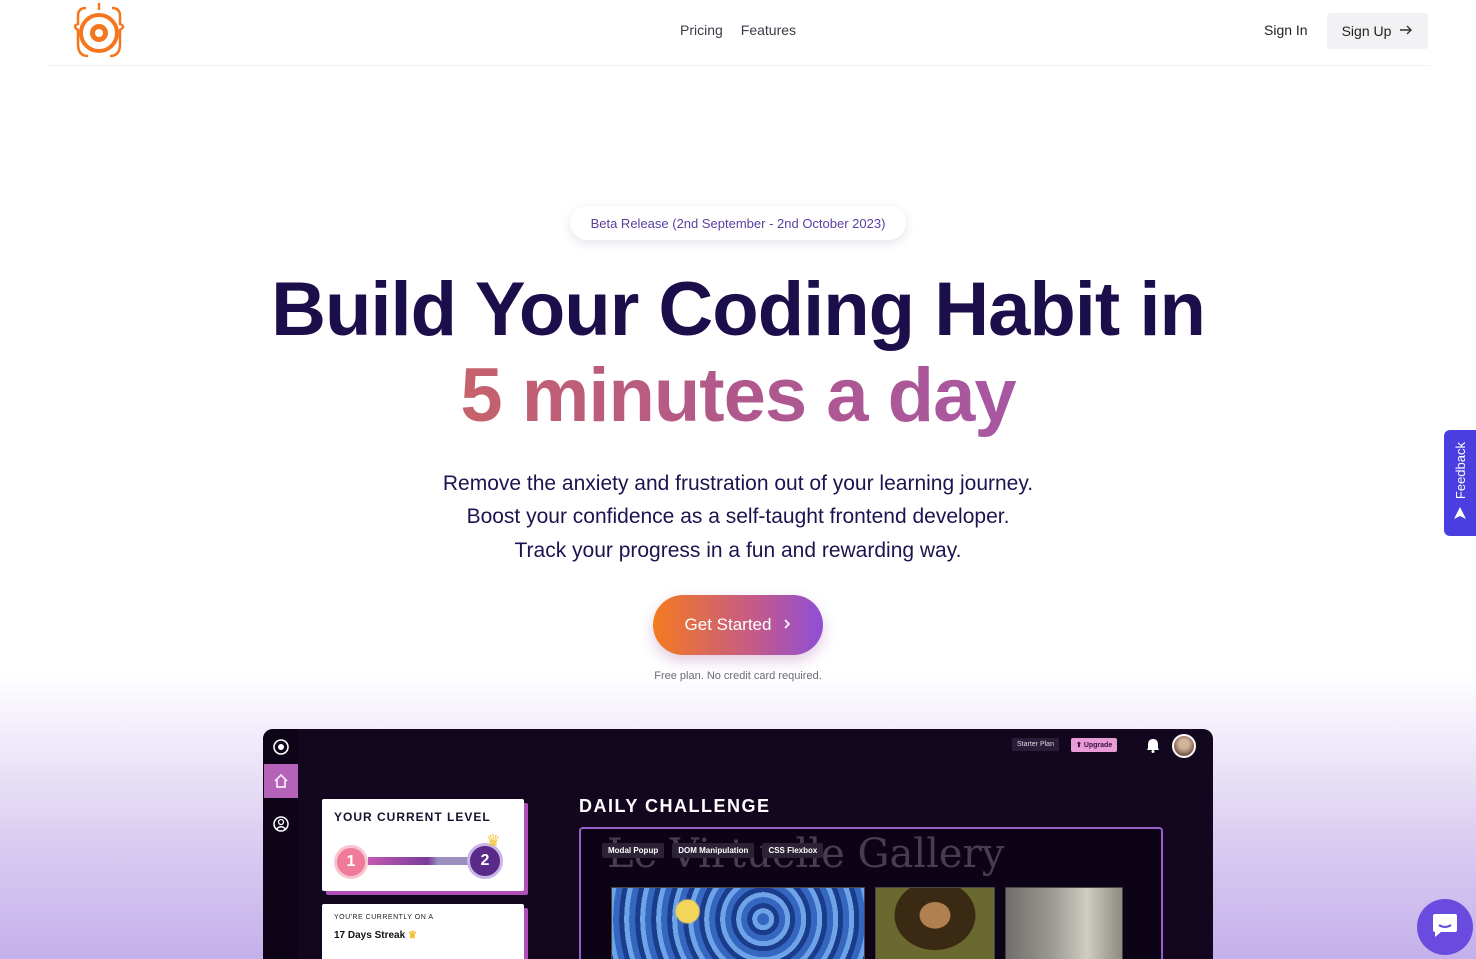  I want to click on challenge-tags: Modal Popup DOM Manipulation CSS Flexbox, so click(713, 850).